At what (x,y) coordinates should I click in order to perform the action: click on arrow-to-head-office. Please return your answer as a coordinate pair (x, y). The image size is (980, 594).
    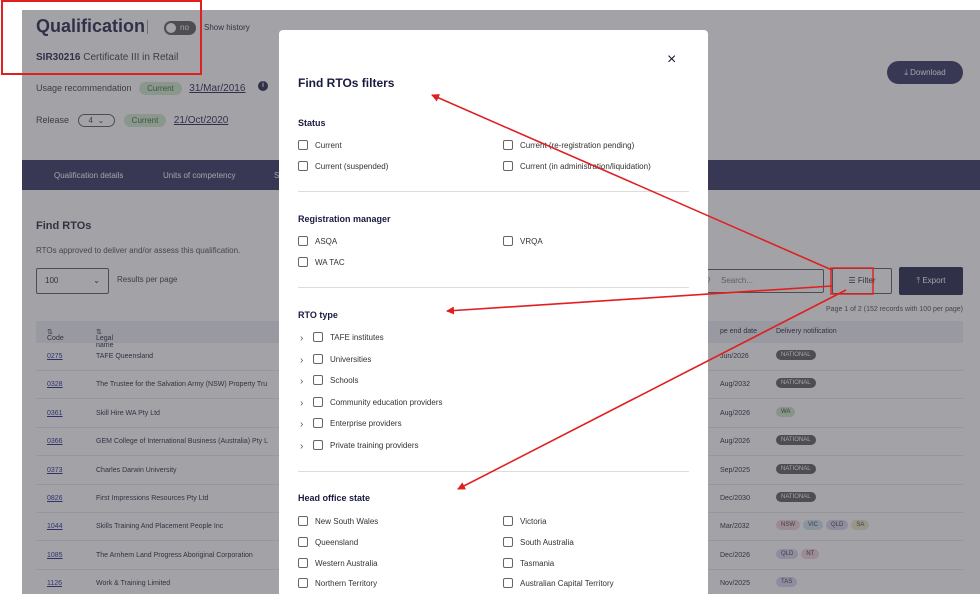
    Looking at the image, I should click on (652, 389).